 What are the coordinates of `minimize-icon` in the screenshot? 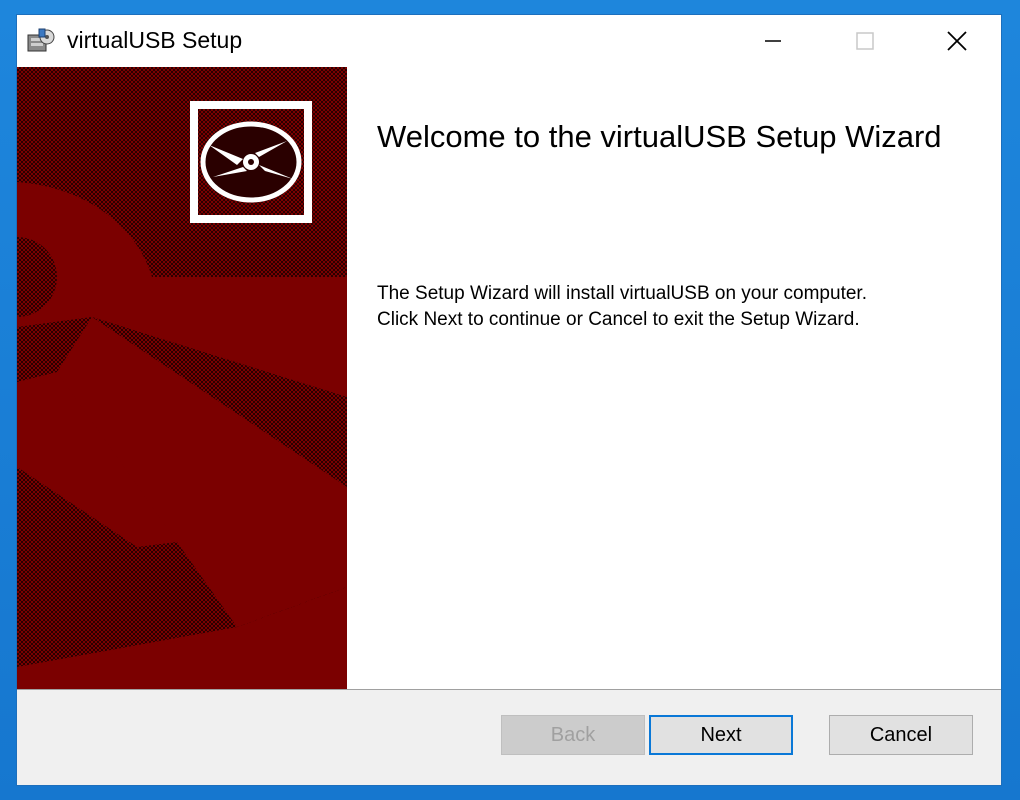 It's located at (773, 41).